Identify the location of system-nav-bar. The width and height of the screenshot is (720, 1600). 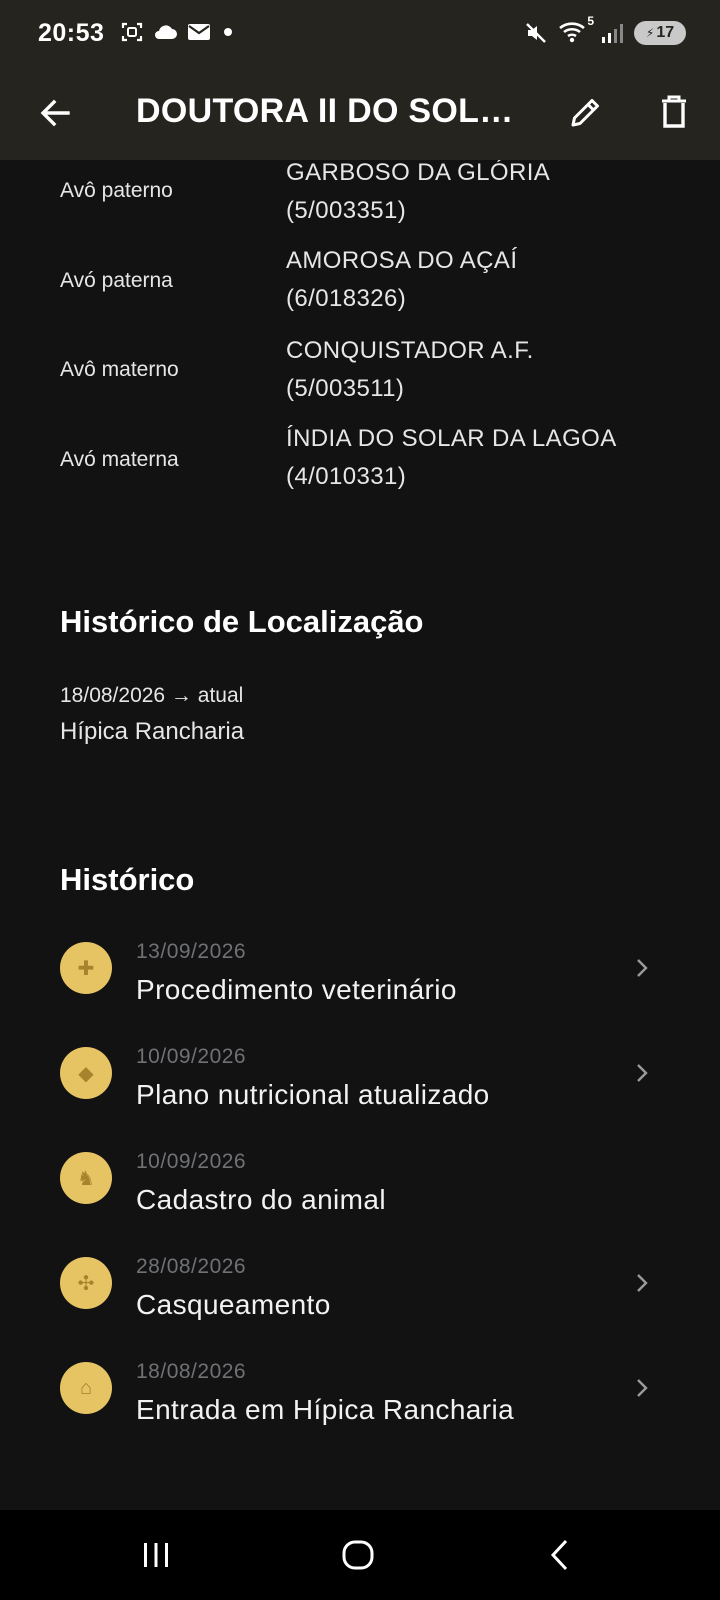
(360, 1555).